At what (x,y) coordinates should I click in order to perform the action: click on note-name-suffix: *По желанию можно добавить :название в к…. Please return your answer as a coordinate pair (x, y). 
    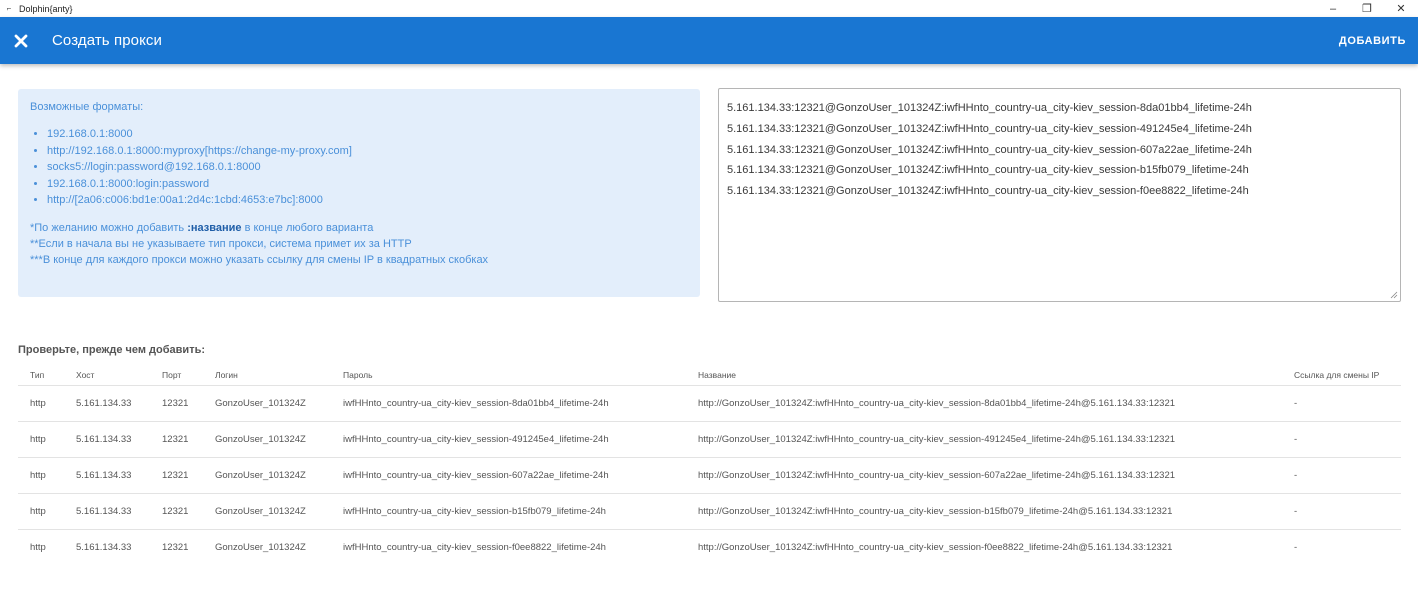
    Looking at the image, I should click on (359, 228).